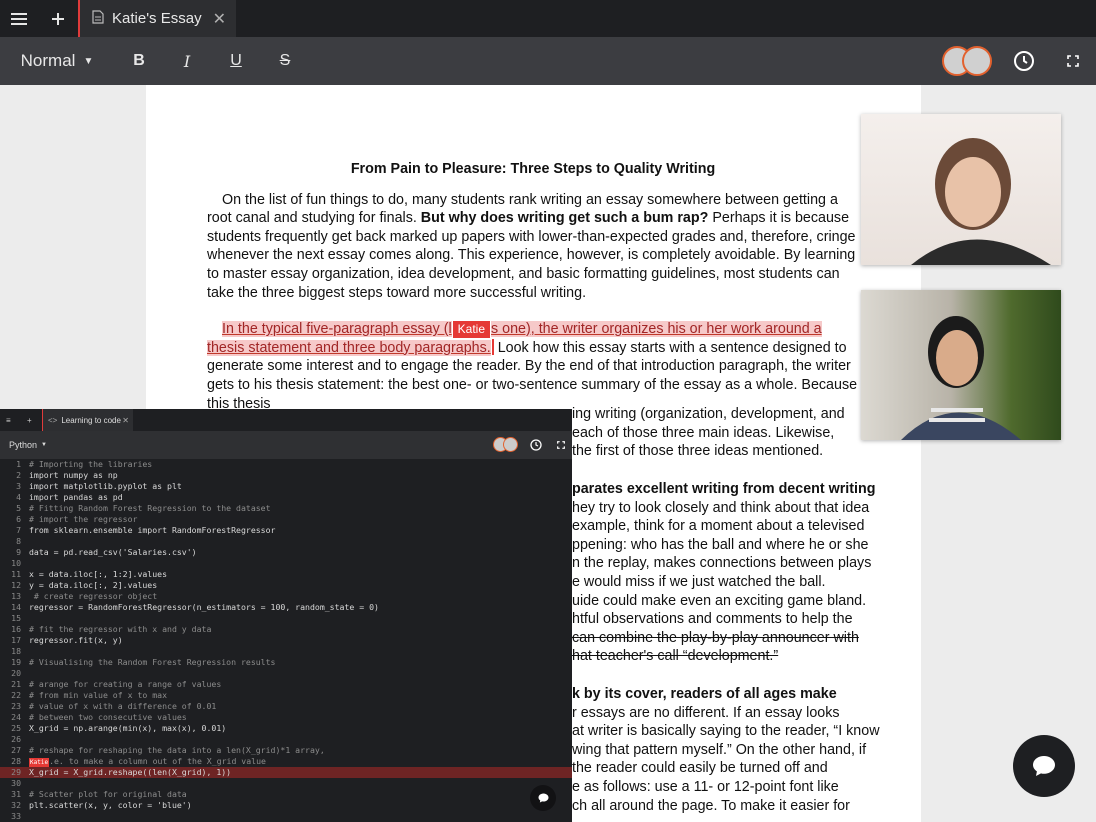  I want to click on code-top-bar: ≡ + <> Learning to code ✕, so click(286, 420).